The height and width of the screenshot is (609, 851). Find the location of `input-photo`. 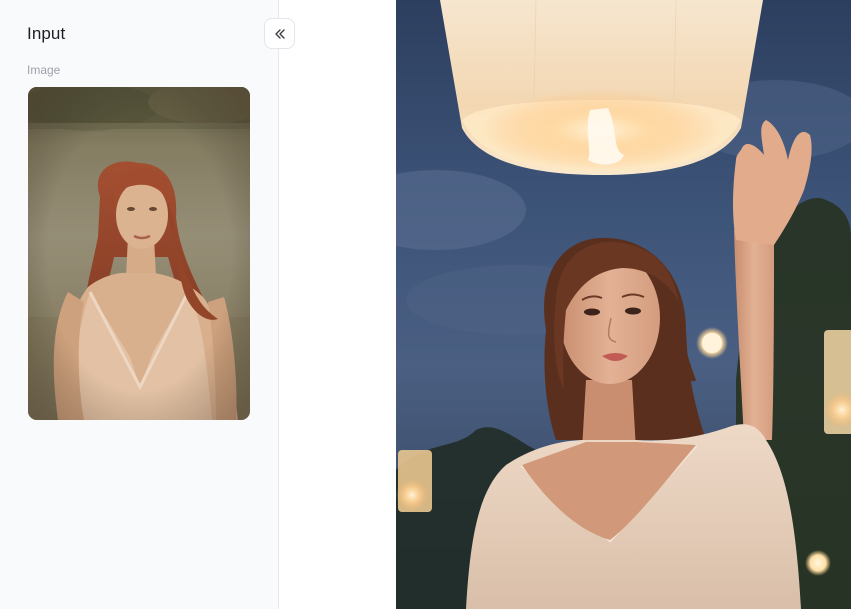

input-photo is located at coordinates (139, 253).